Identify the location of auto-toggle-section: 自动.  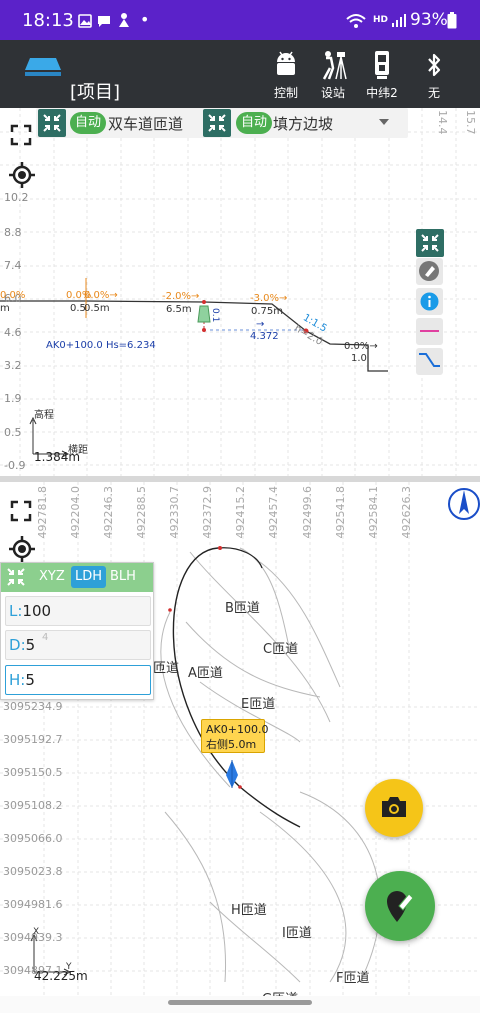
(88, 123).